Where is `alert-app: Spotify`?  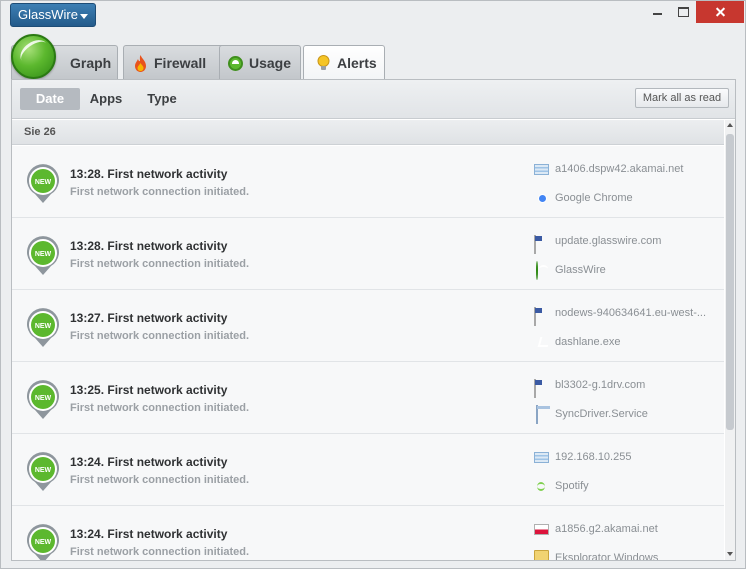
alert-app: Spotify is located at coordinates (635, 486).